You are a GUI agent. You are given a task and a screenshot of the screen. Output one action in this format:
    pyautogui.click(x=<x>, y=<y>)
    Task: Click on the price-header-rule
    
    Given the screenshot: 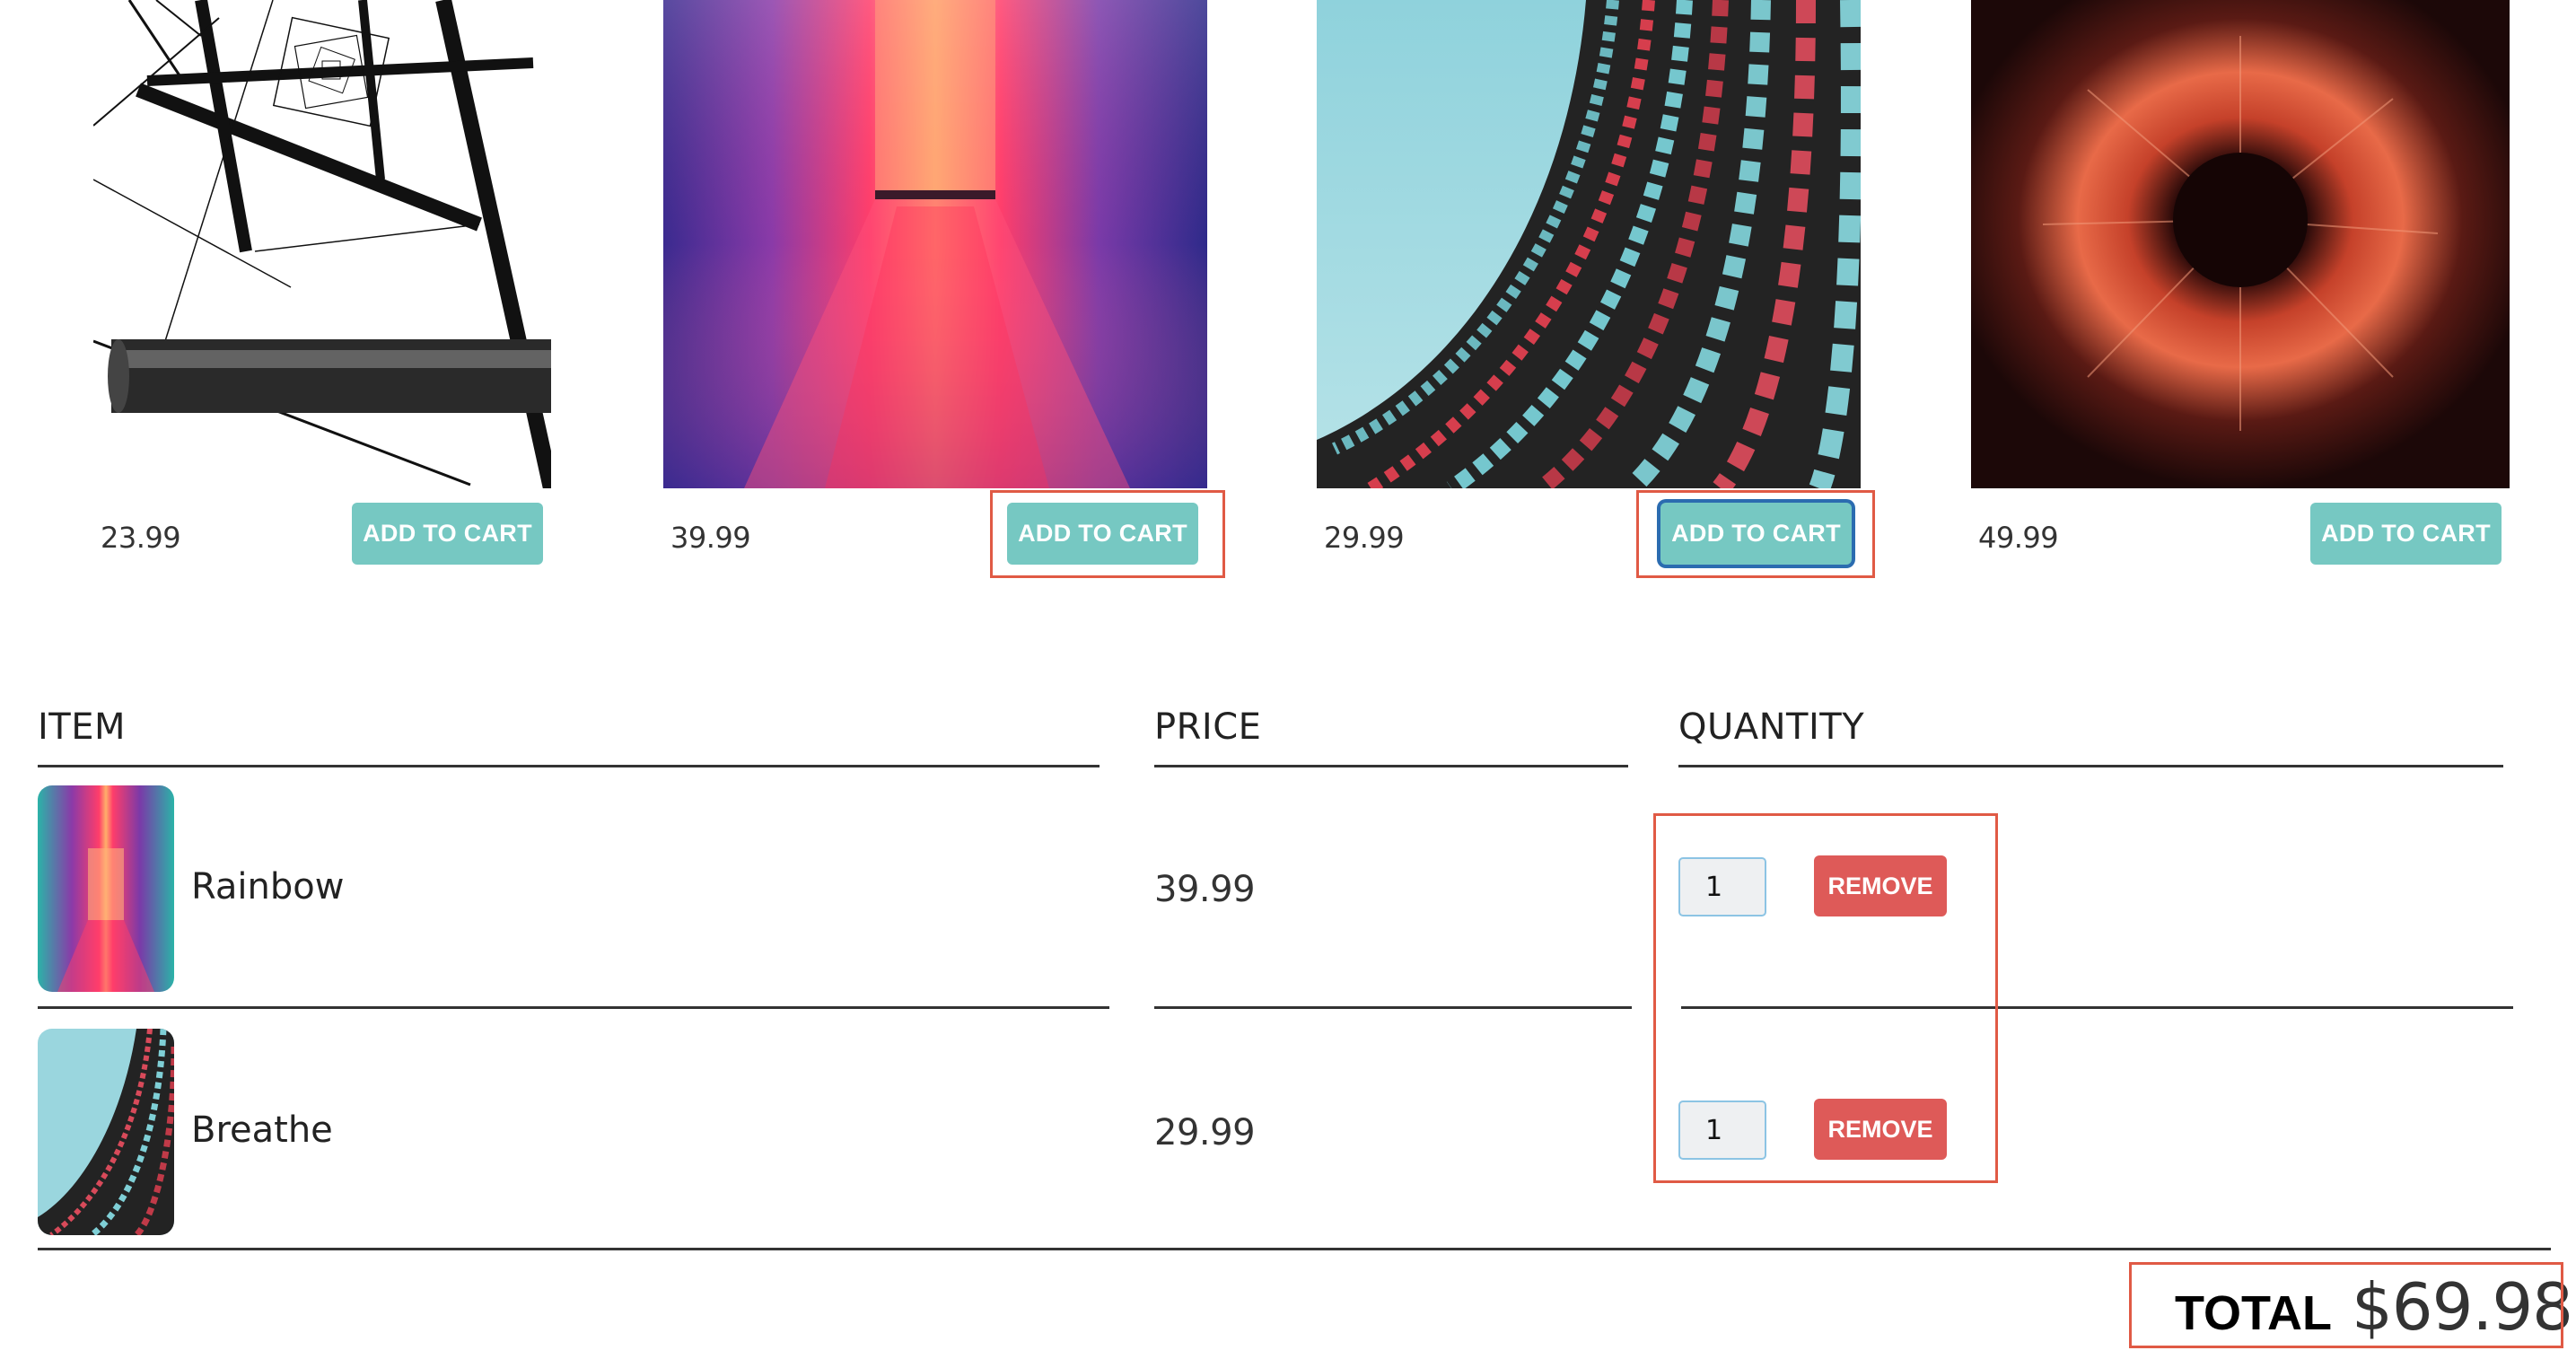 What is the action you would take?
    pyautogui.click(x=1391, y=766)
    